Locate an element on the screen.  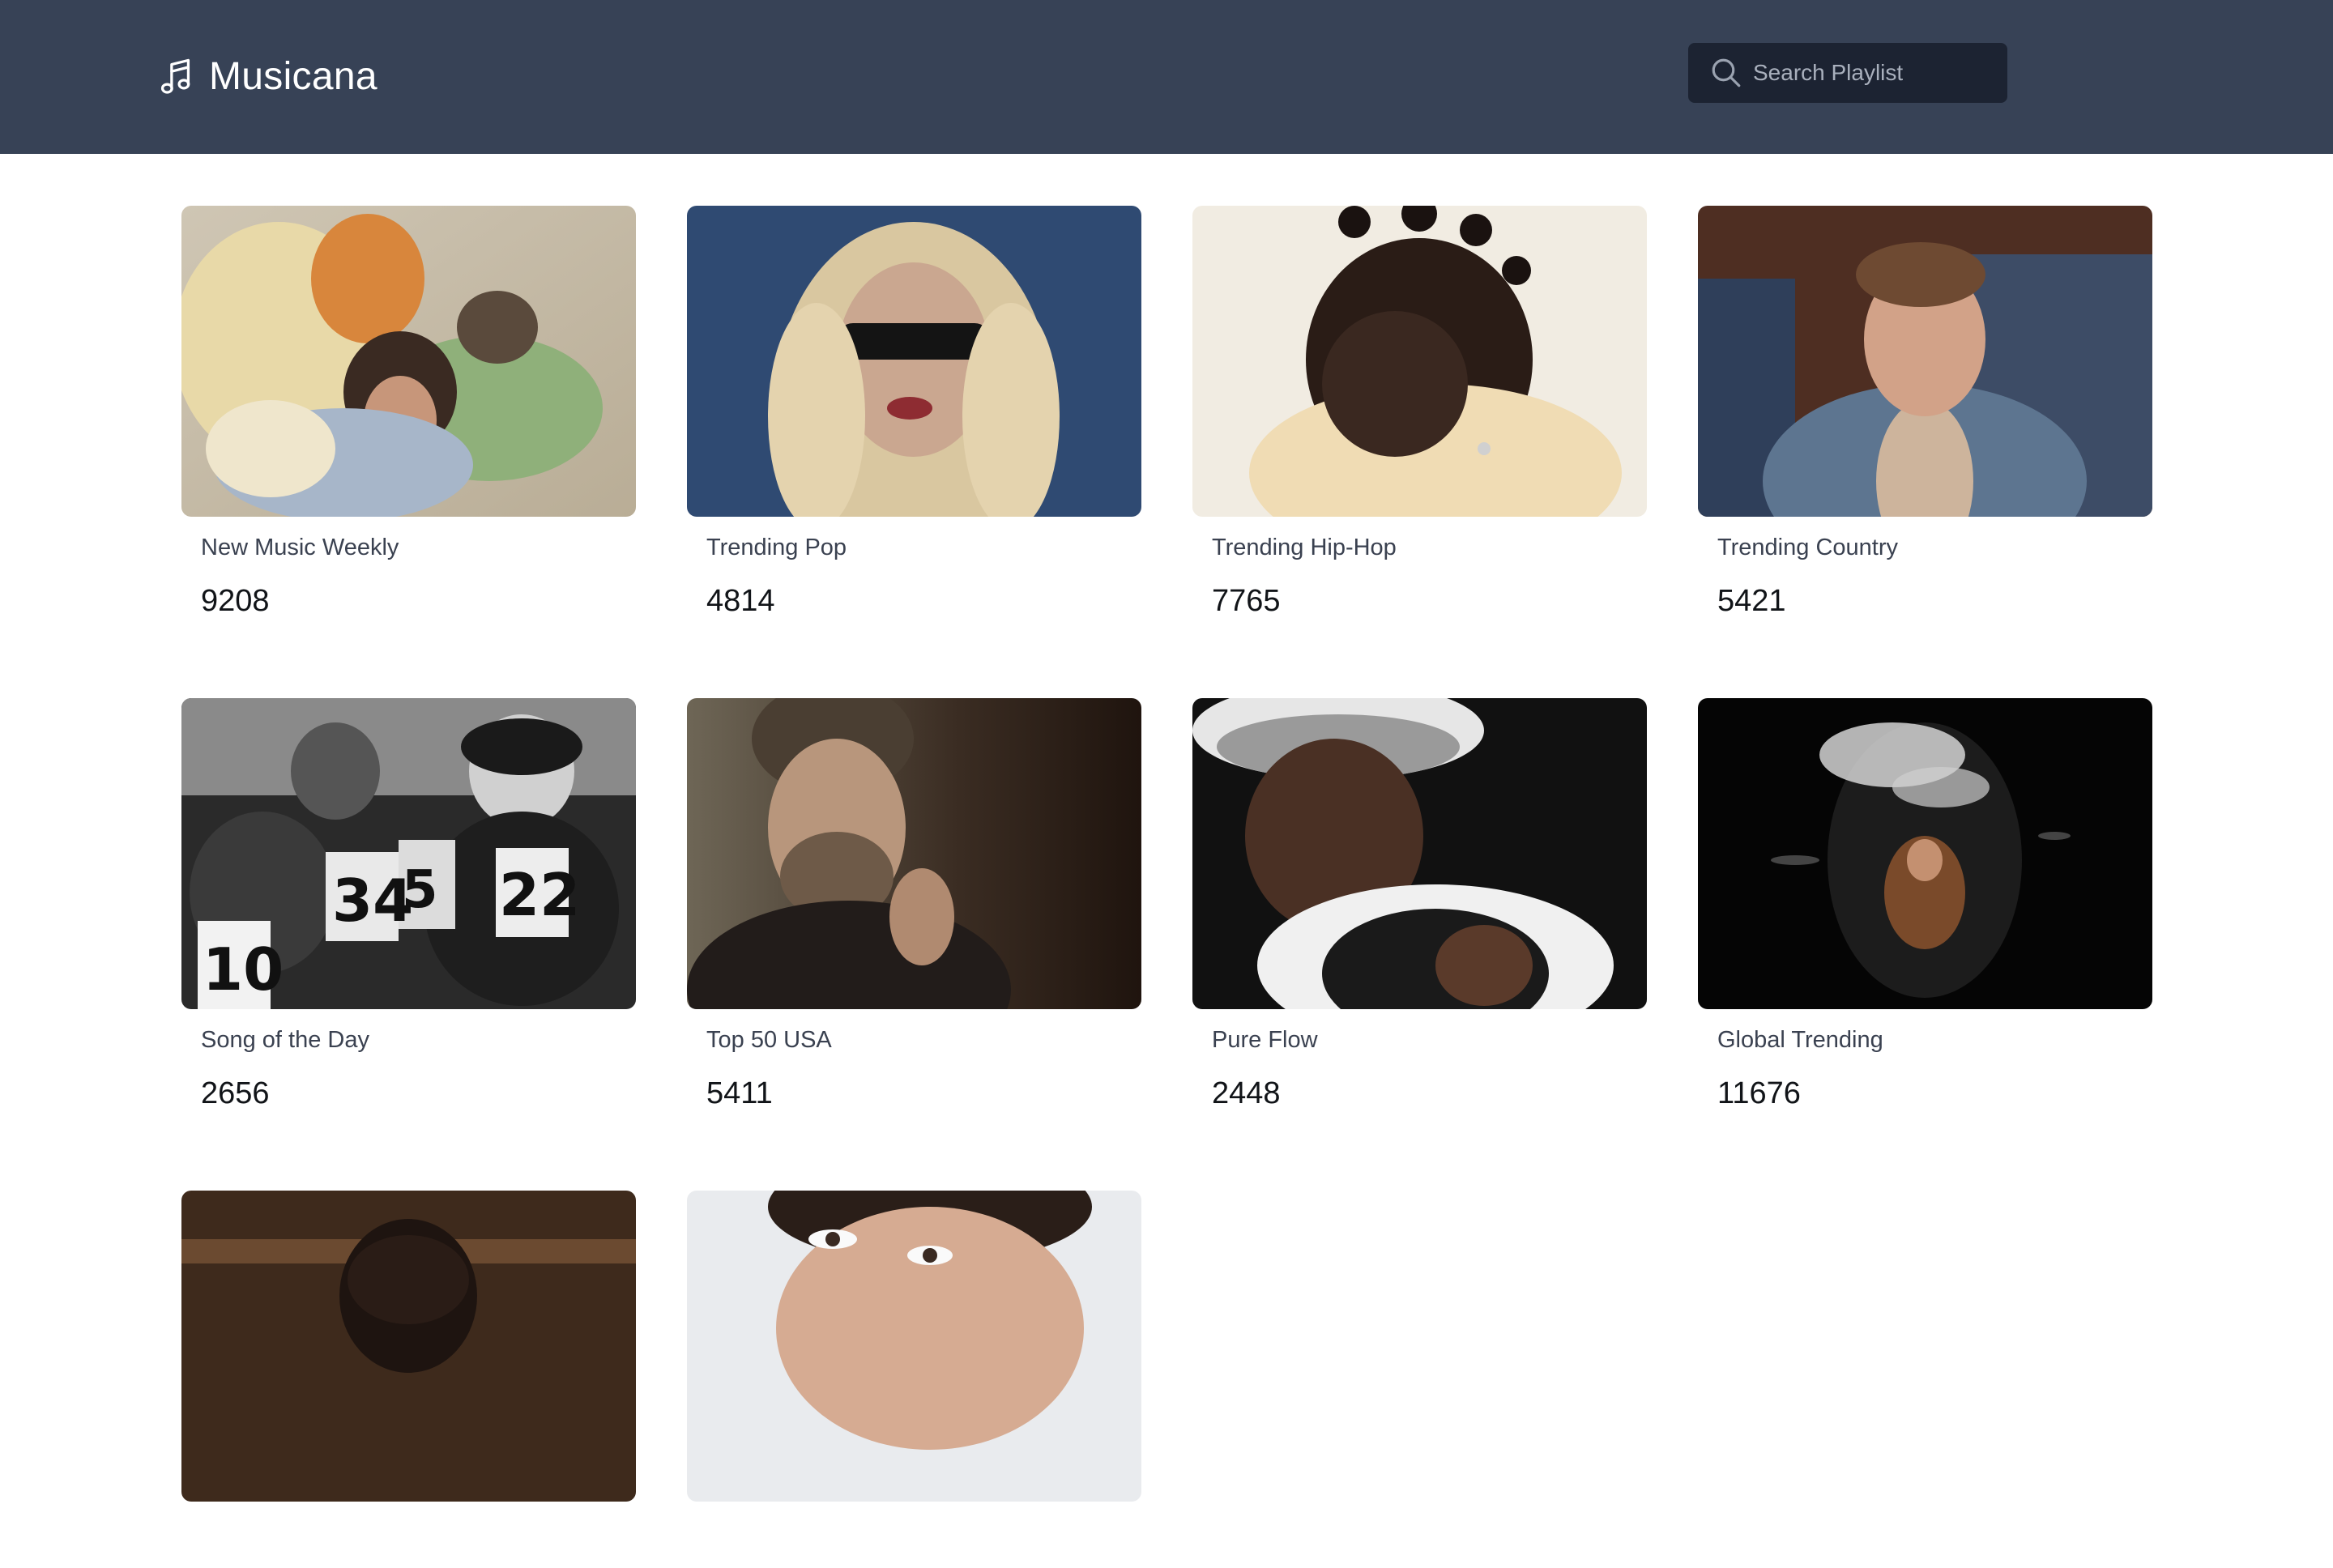
svg-text: 22 is located at coordinates (539, 895).